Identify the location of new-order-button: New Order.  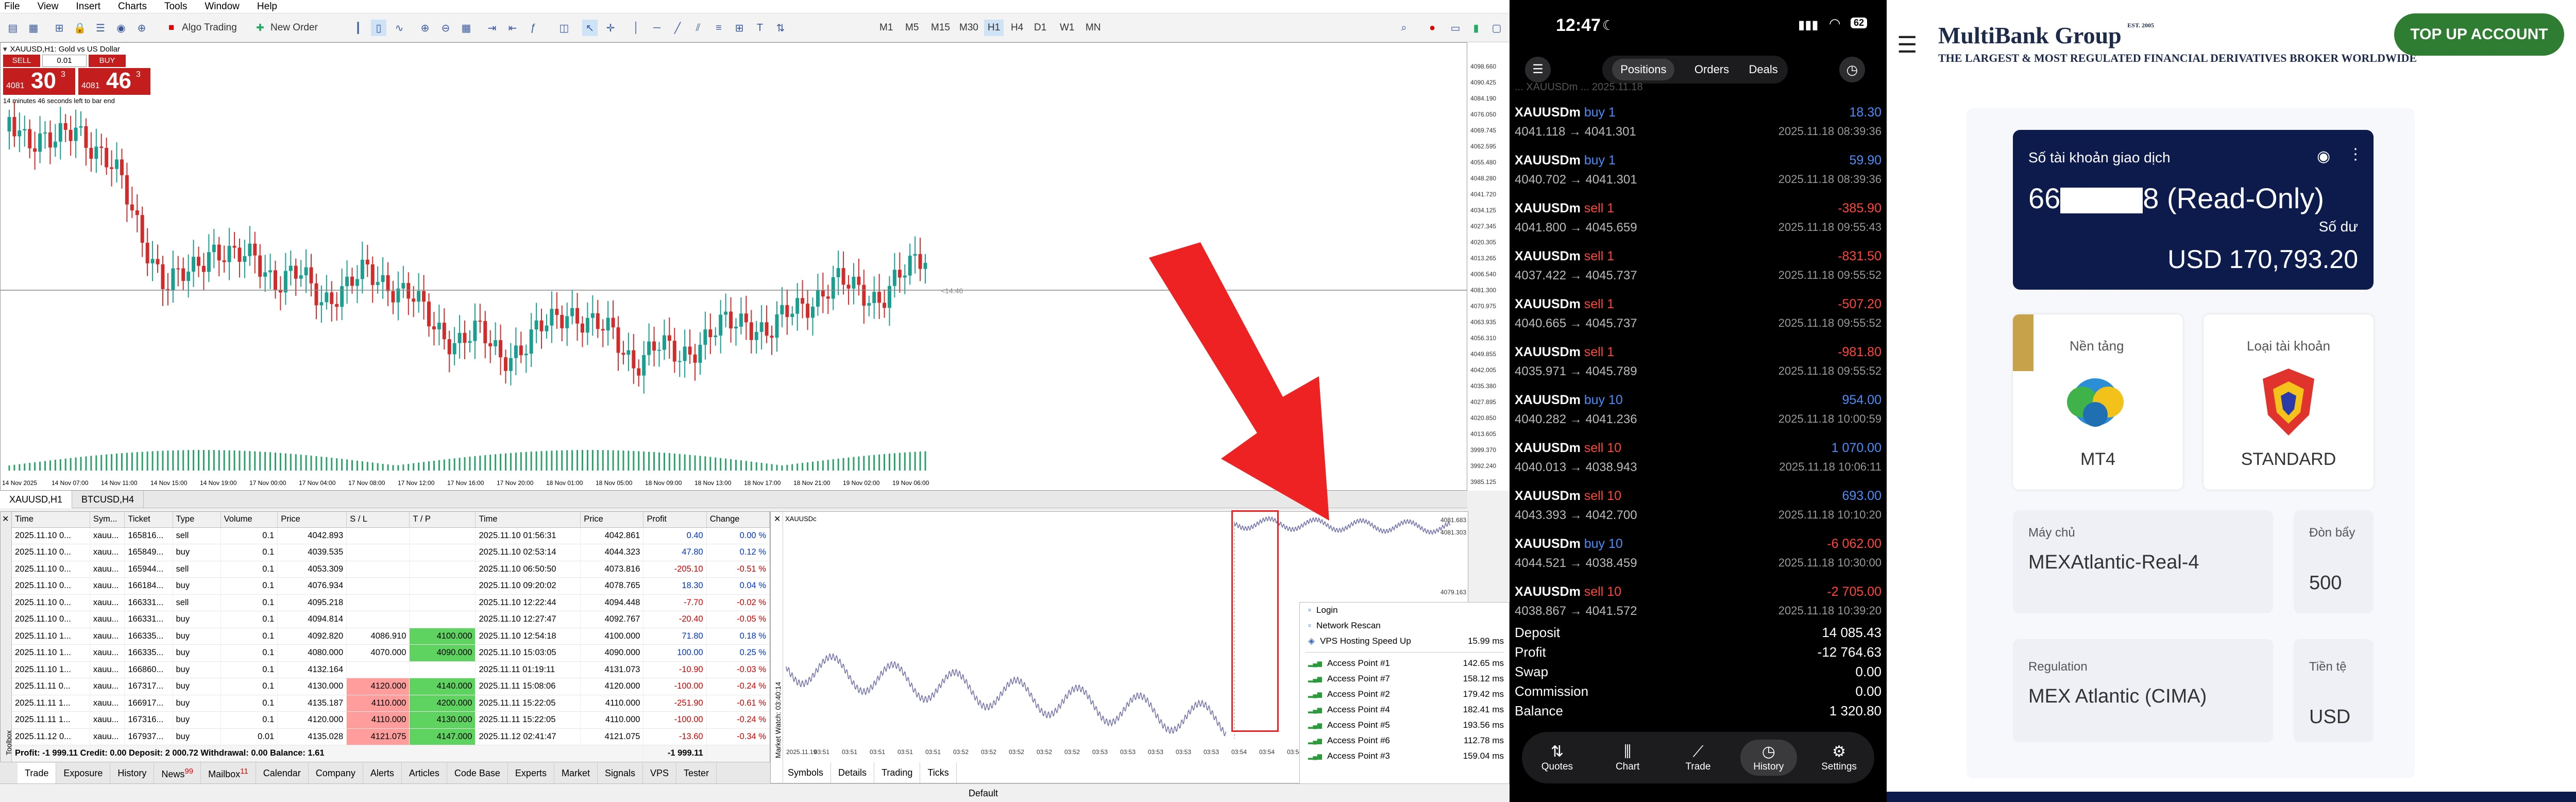
(294, 28).